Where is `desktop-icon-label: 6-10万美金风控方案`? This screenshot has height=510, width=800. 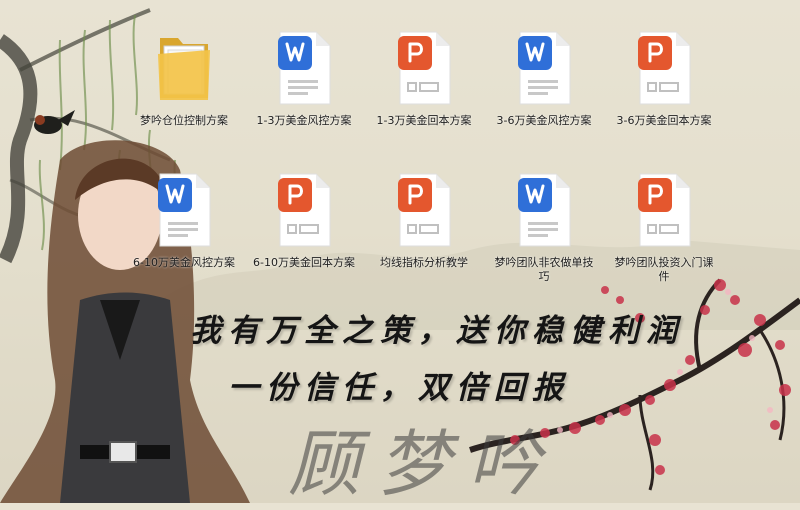 desktop-icon-label: 6-10万美金风控方案 is located at coordinates (184, 262).